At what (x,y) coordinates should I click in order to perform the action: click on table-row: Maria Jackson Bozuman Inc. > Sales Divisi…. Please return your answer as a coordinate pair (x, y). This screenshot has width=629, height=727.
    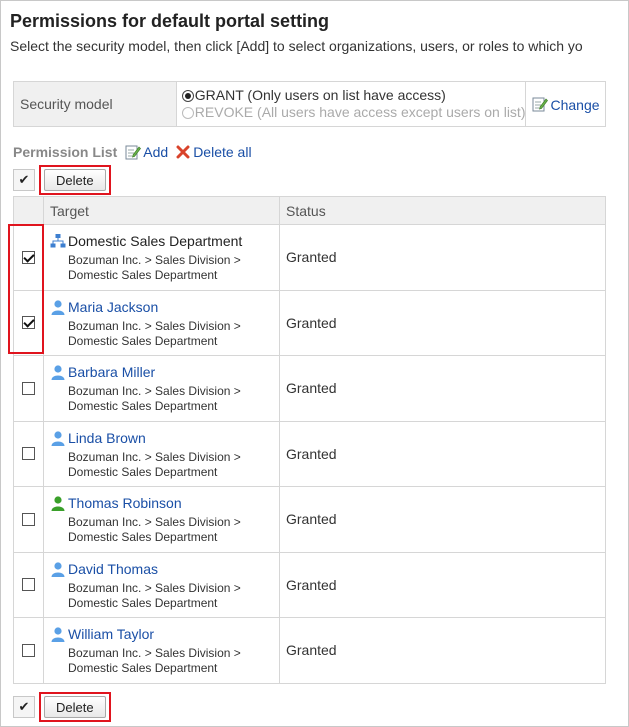
    Looking at the image, I should click on (309, 323).